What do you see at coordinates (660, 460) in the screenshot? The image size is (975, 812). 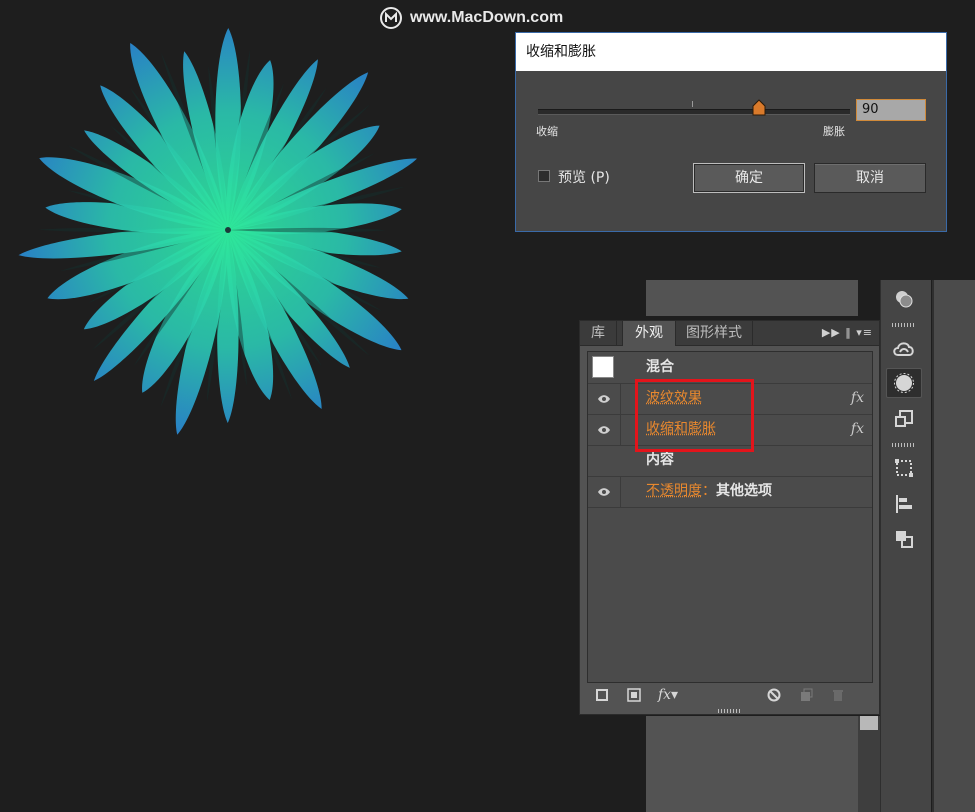 I see `contents-label: 内容` at bounding box center [660, 460].